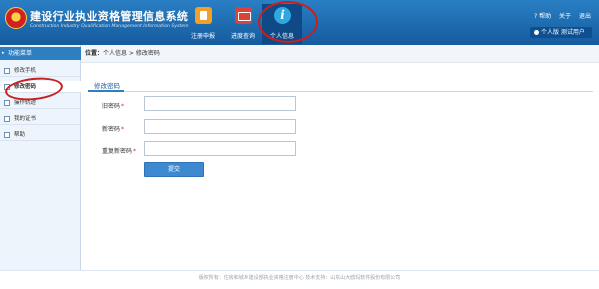 The image size is (599, 289). What do you see at coordinates (113, 106) in the screenshot?
I see `old-password-label: 旧密码*` at bounding box center [113, 106].